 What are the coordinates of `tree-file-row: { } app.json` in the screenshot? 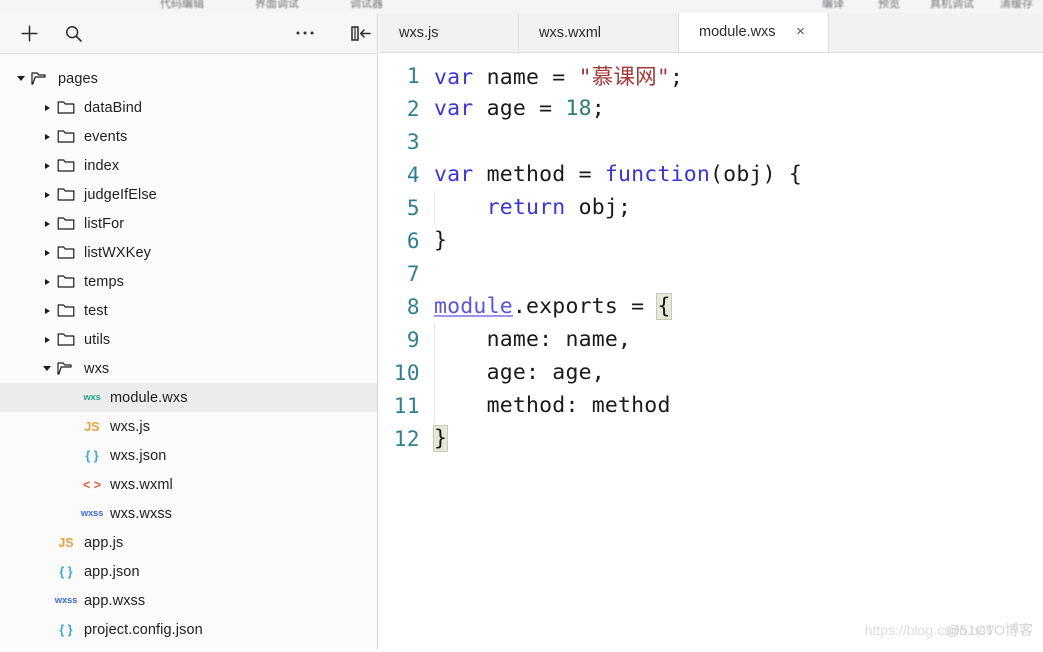 It's located at (188, 571).